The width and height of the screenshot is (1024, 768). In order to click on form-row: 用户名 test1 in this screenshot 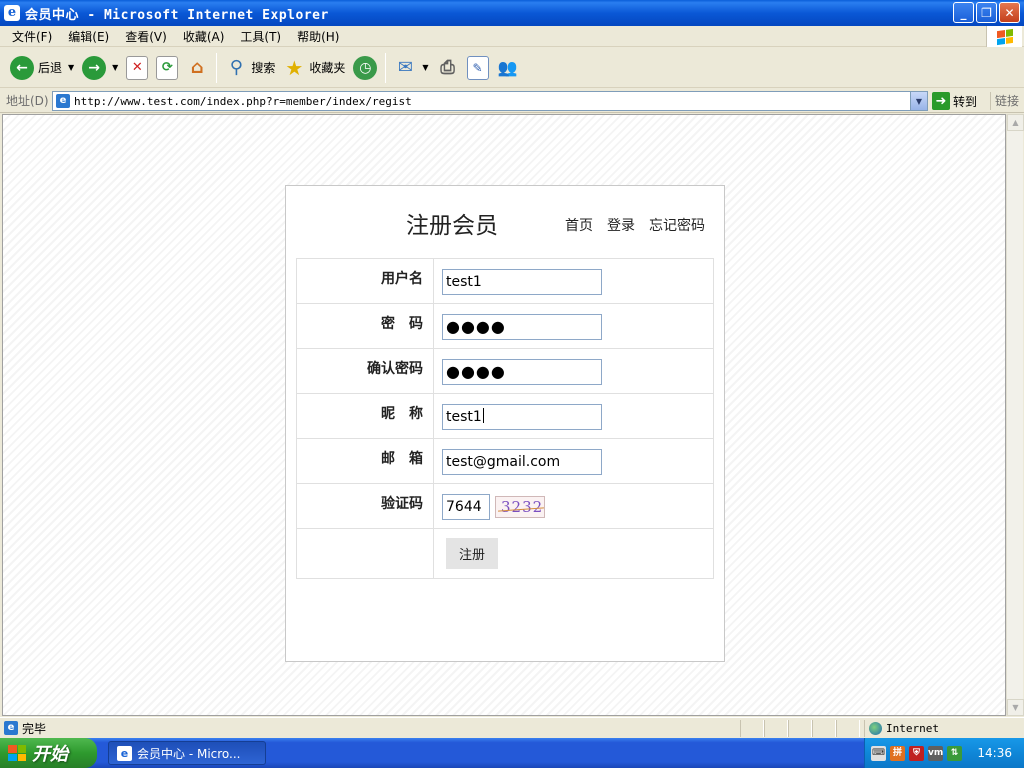, I will do `click(505, 281)`.